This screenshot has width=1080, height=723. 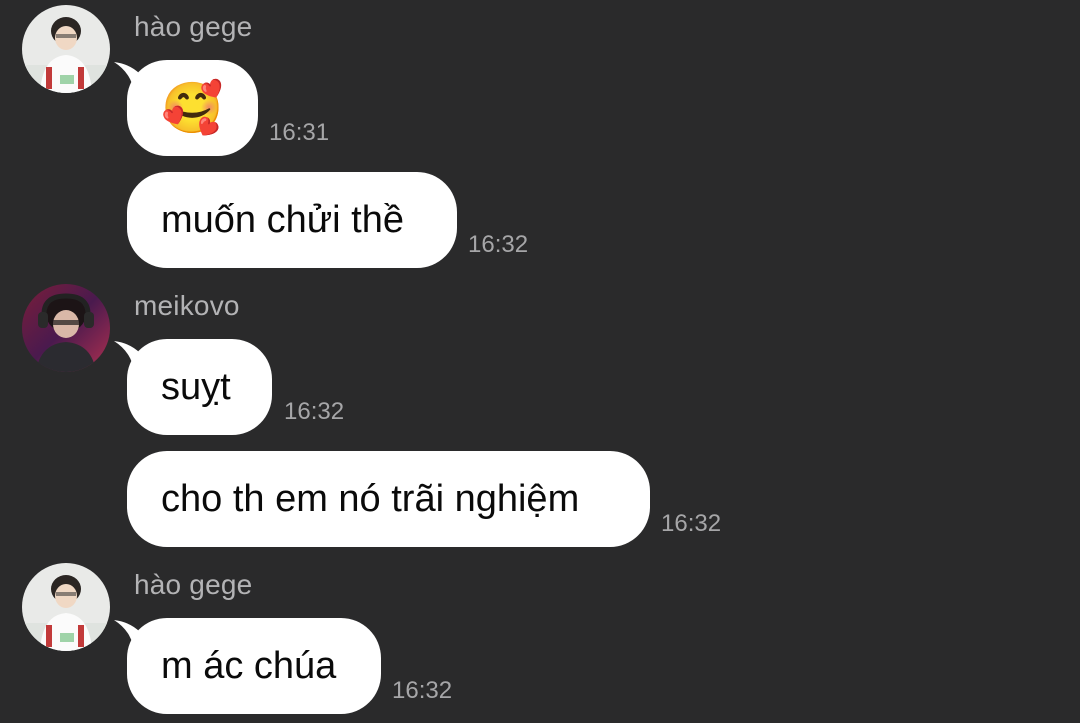 I want to click on message-text: cho th em nó trãi nghiệm, so click(x=370, y=498).